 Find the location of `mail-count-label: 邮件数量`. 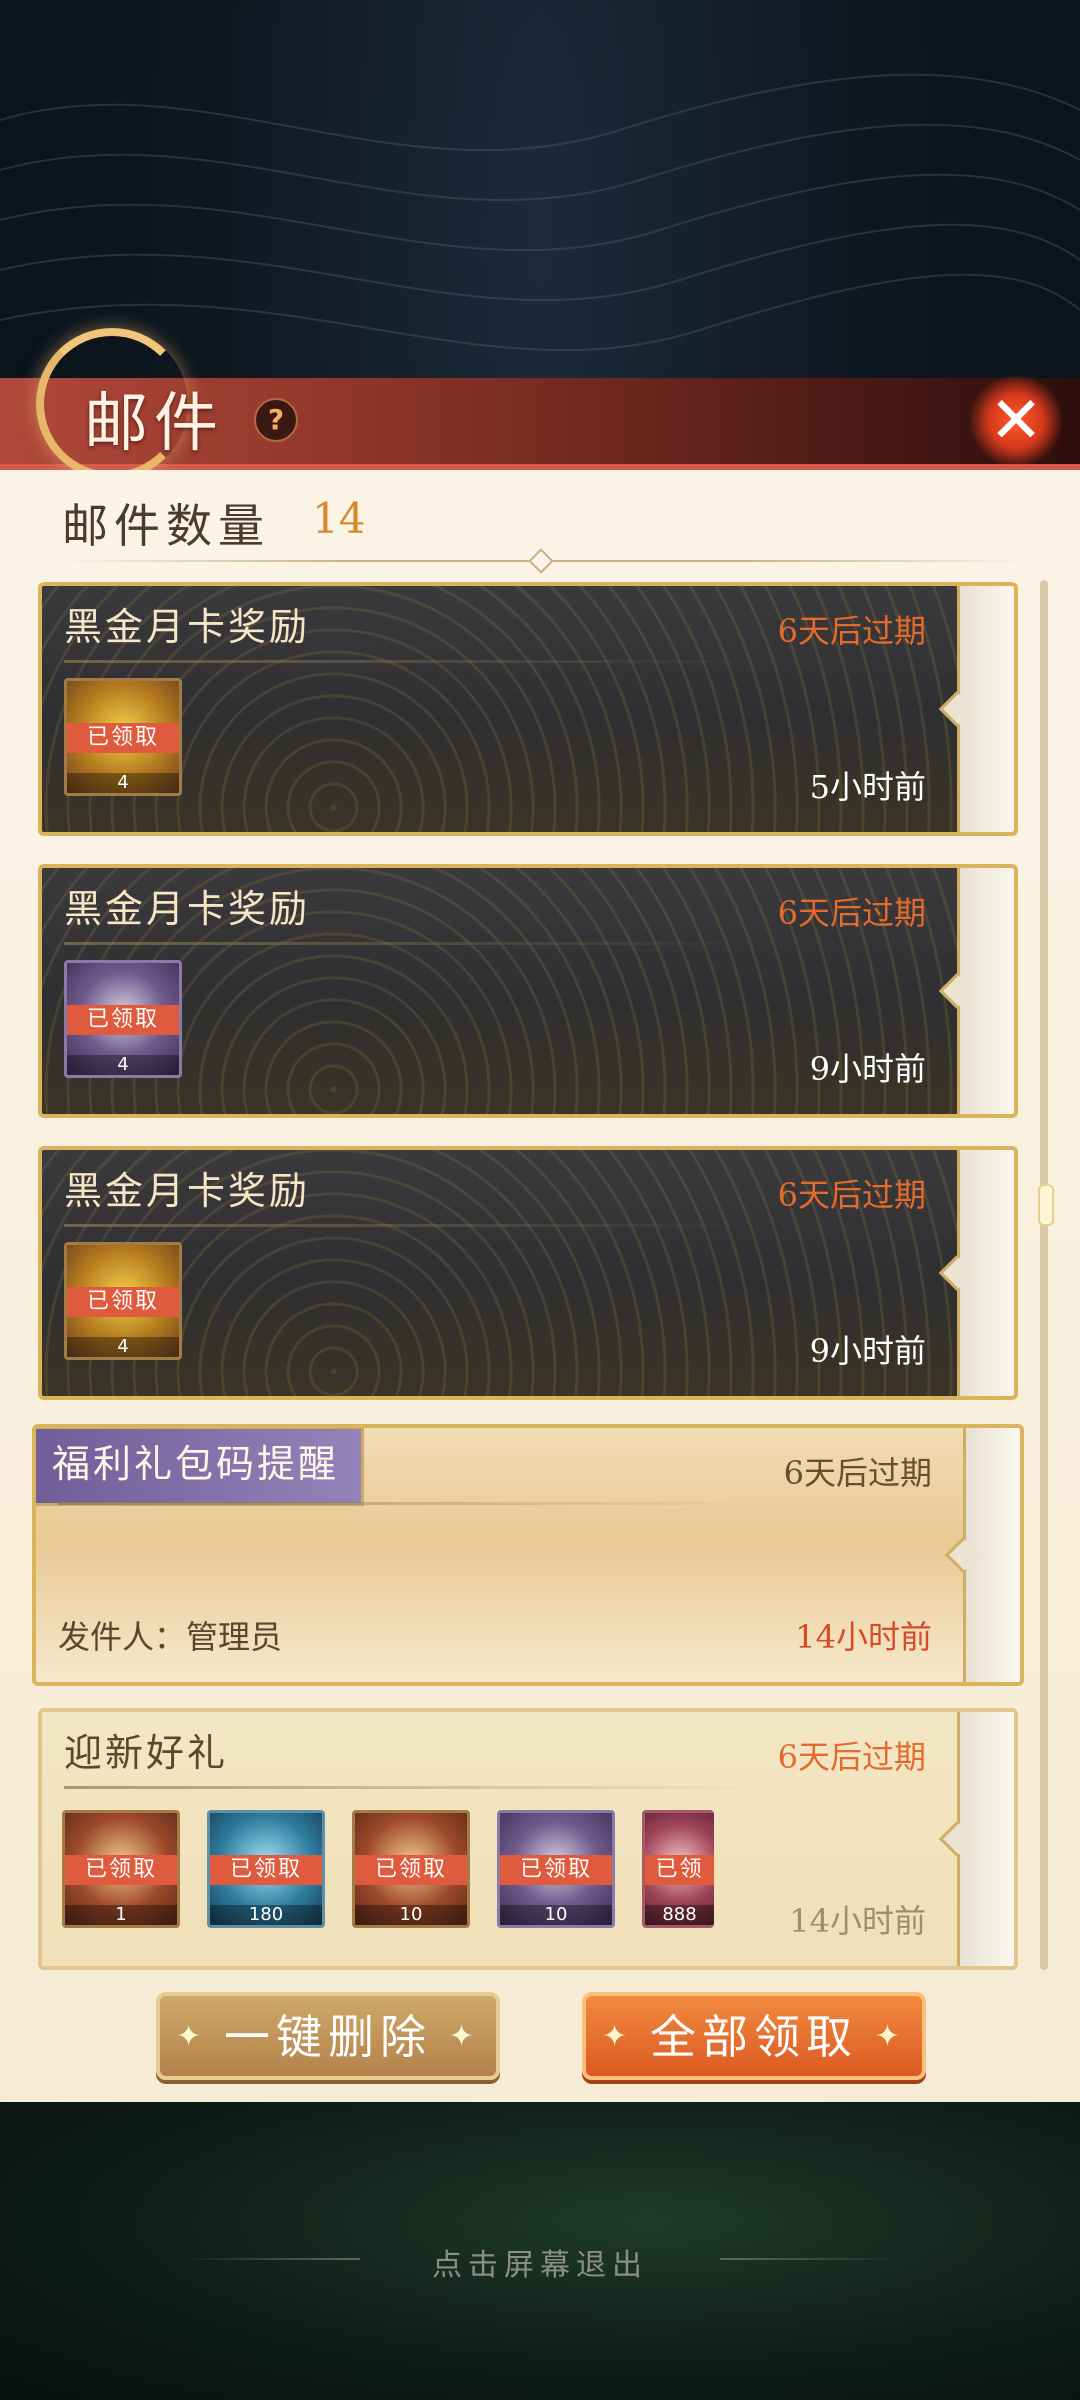

mail-count-label: 邮件数量 is located at coordinates (166, 526).